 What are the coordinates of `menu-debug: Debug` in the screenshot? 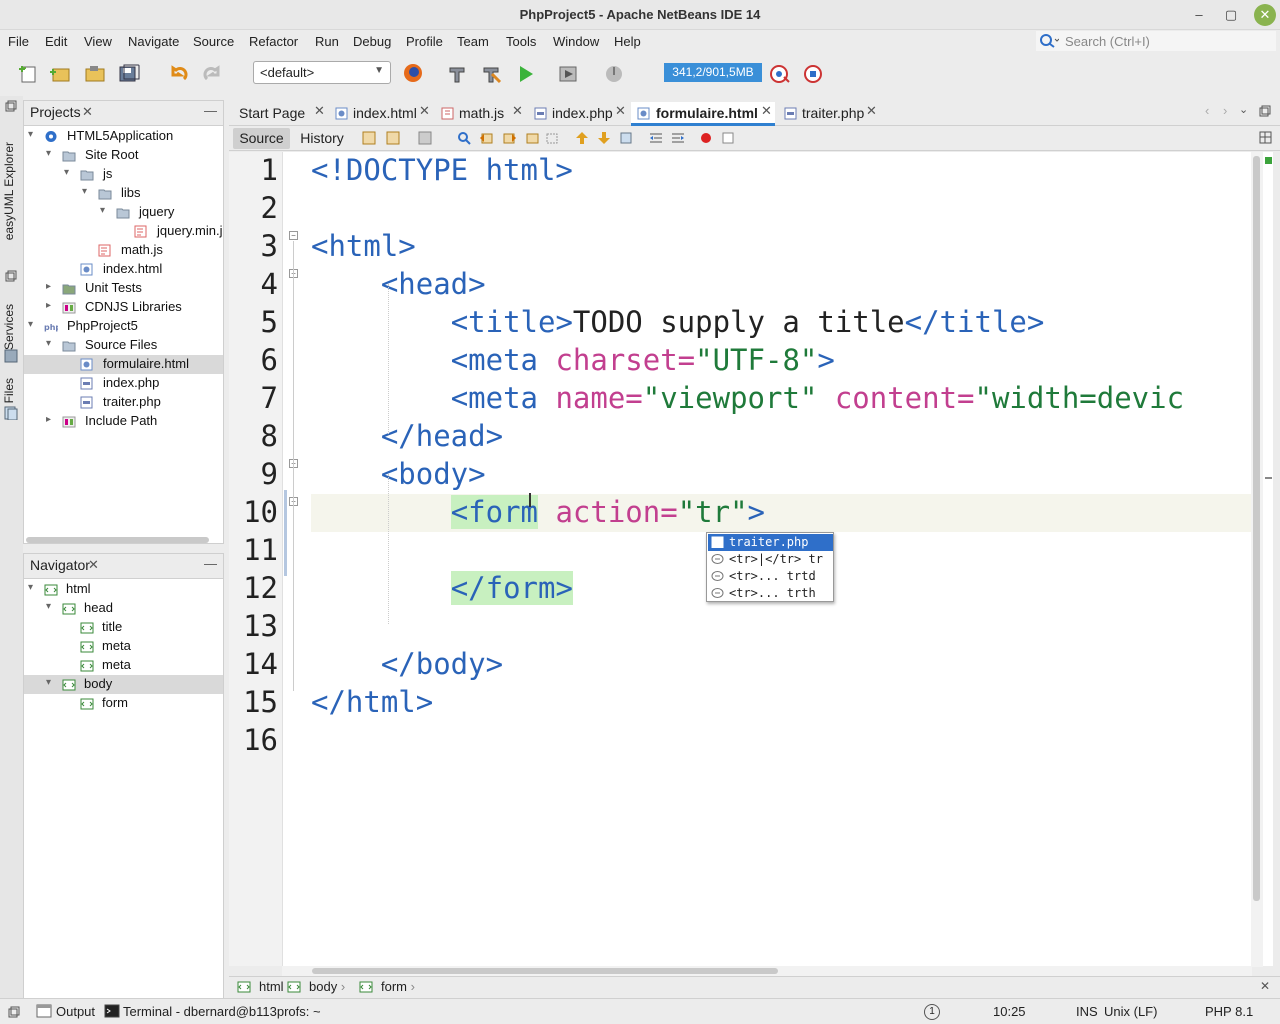 It's located at (372, 41).